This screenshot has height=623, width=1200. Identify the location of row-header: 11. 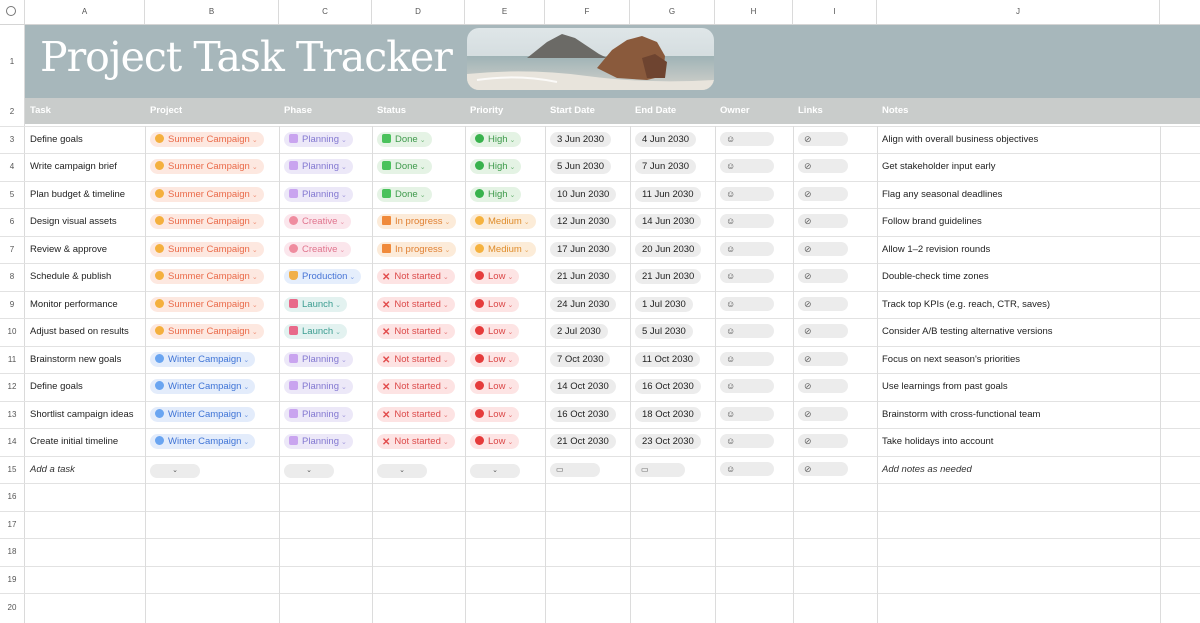
(12, 359).